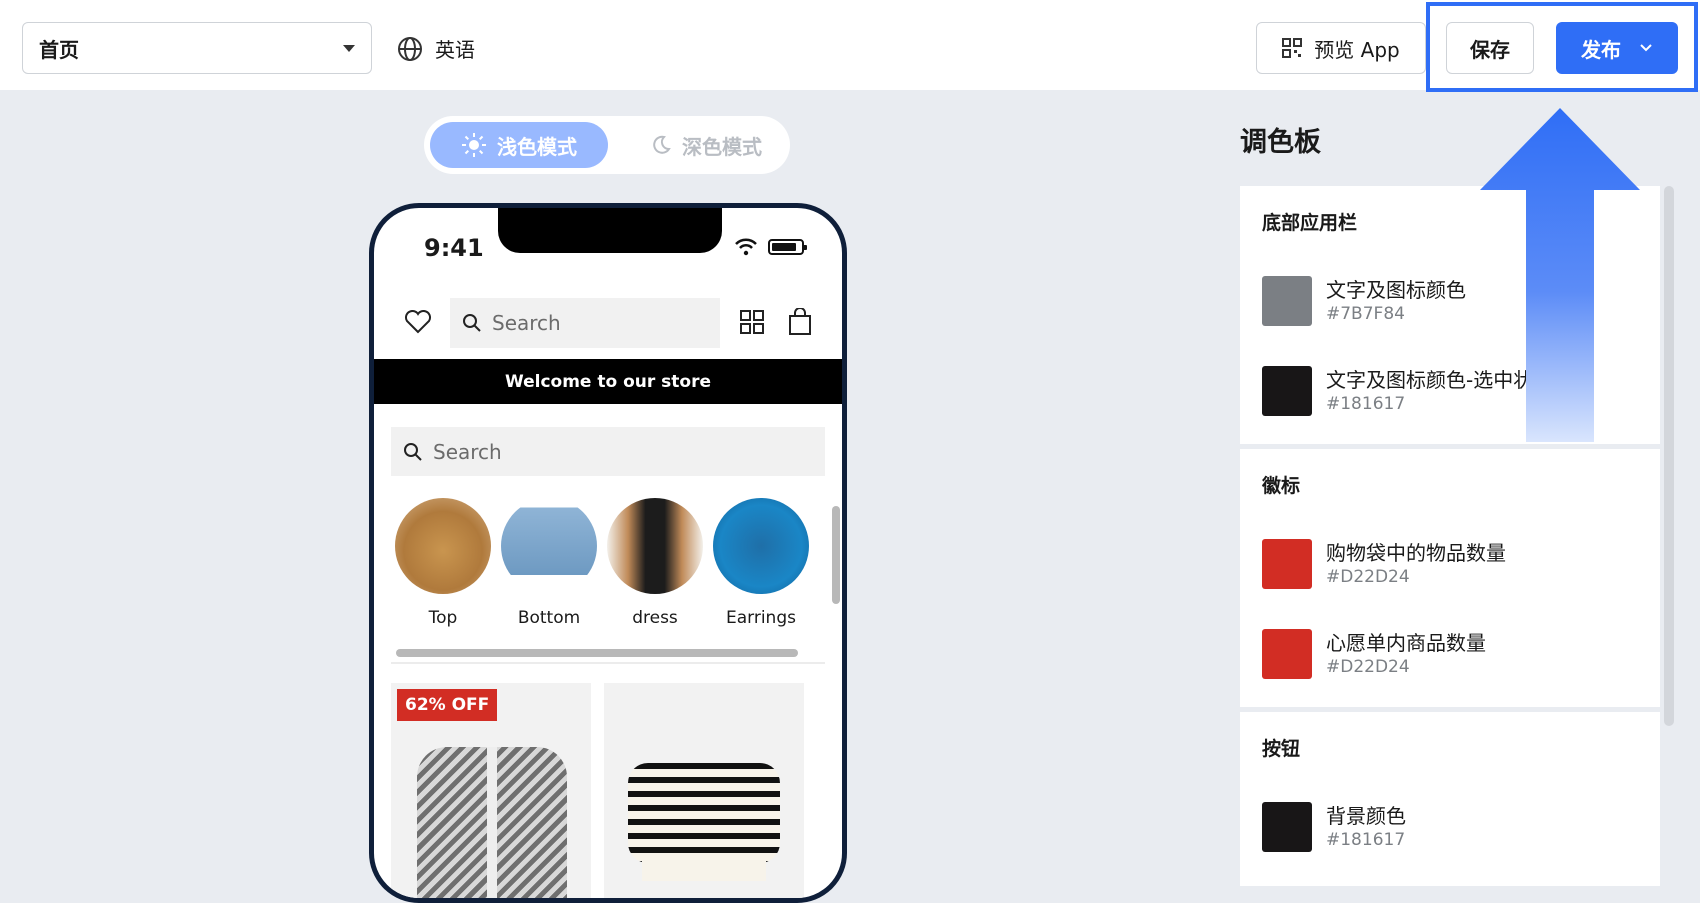 This screenshot has width=1700, height=903. I want to click on dark-mode-option: 深色模式, so click(706, 145).